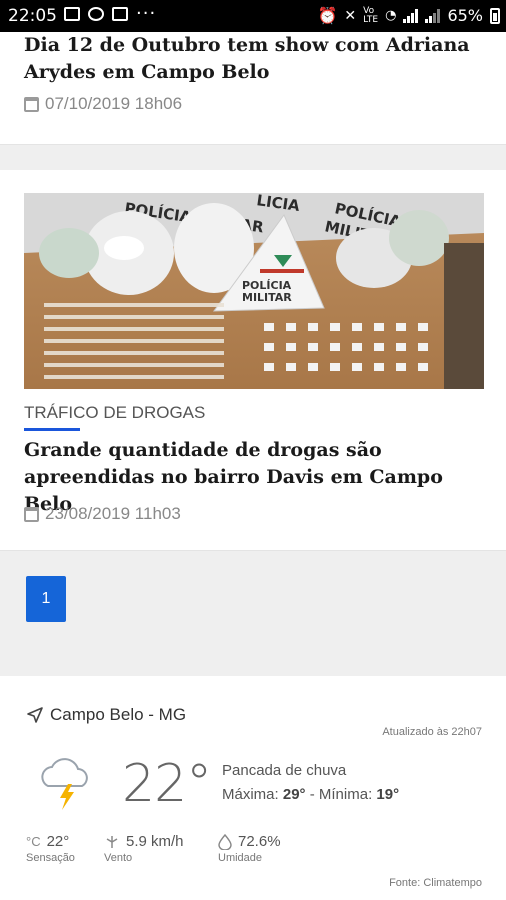 The height and width of the screenshot is (900, 506). I want to click on weather-description: Pancada de chuva, so click(284, 770).